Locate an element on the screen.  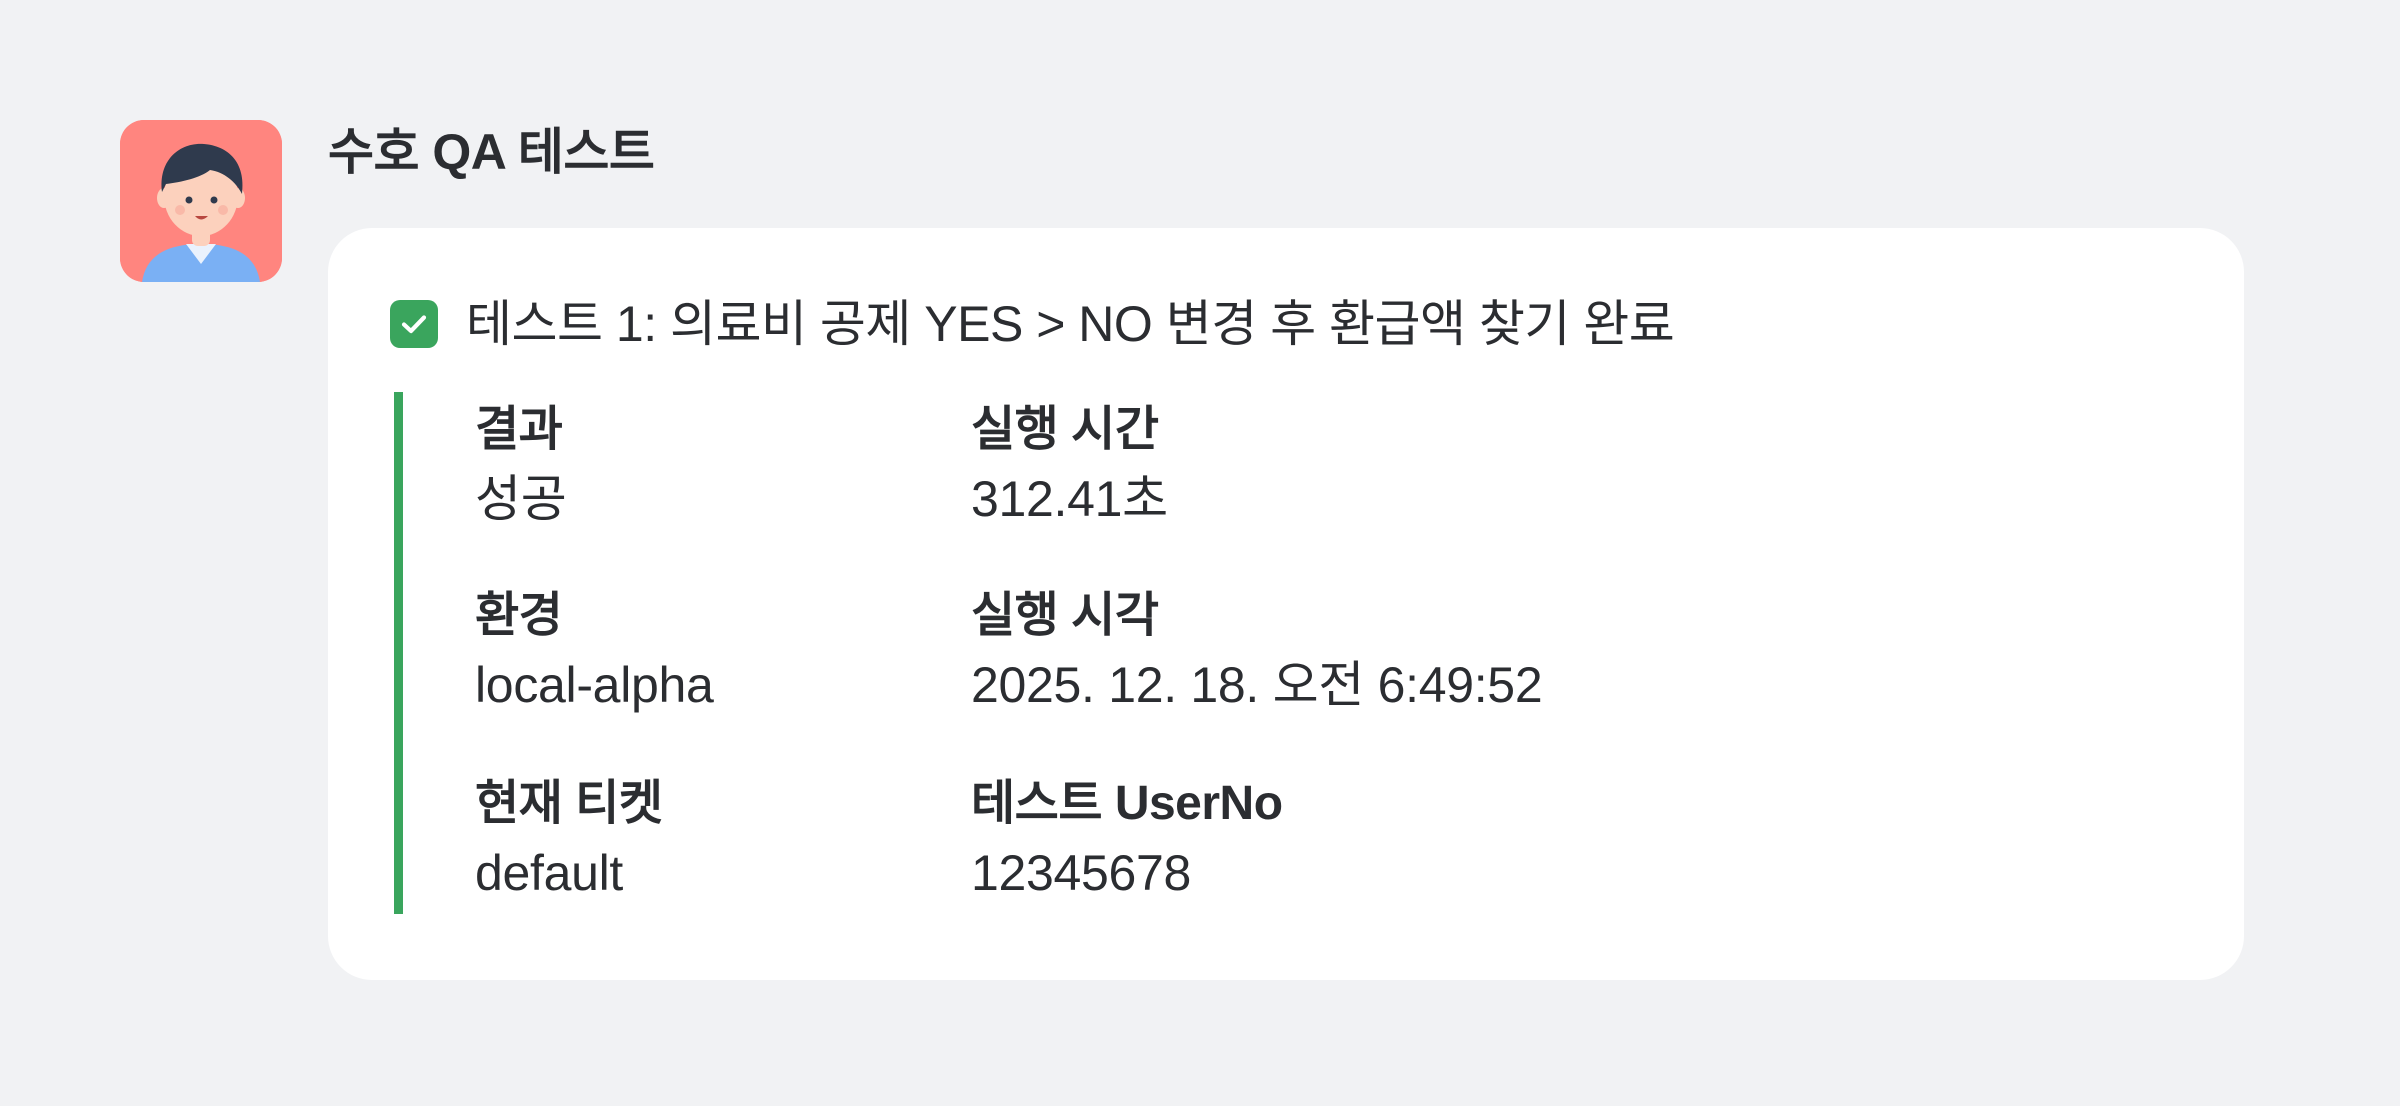
status-row: 테스트 1: 의료비 공제 YES > NO 변경 후 환급액 찾기 완료 is located at coordinates (1032, 324).